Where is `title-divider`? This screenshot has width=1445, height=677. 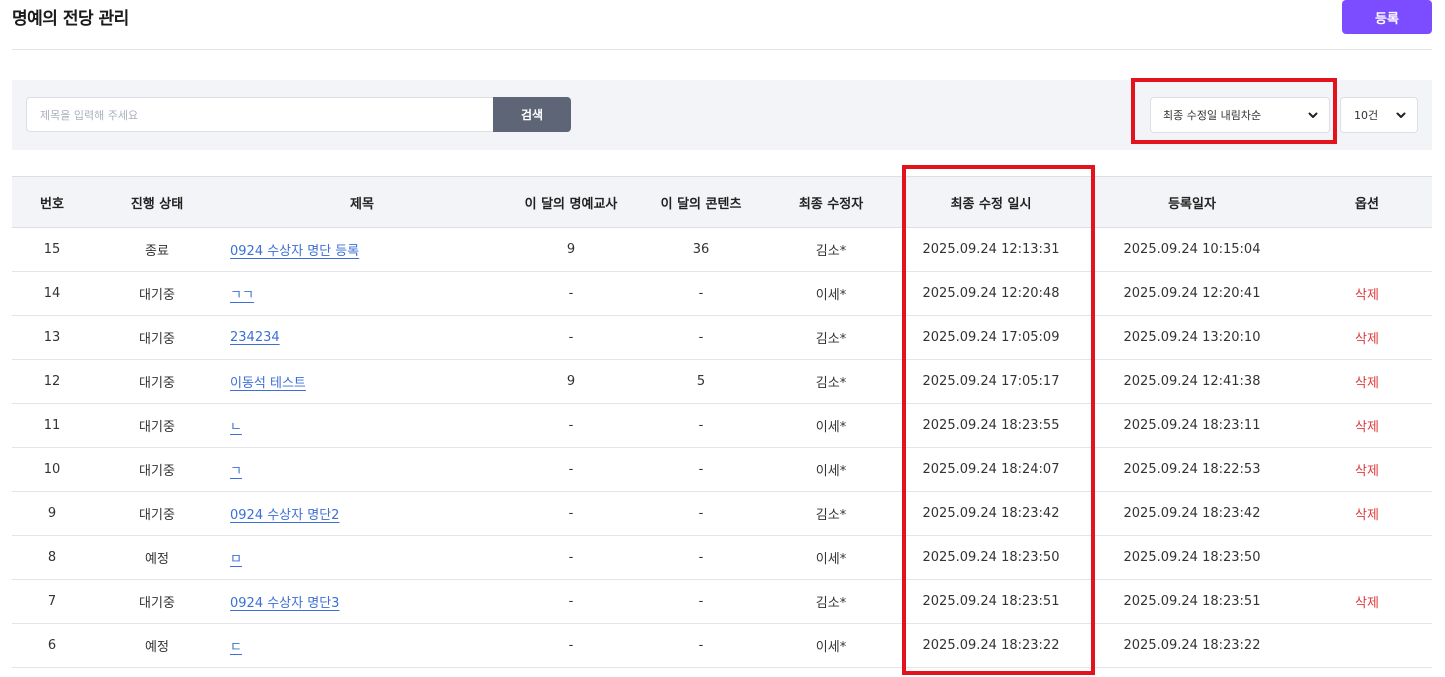
title-divider is located at coordinates (722, 49).